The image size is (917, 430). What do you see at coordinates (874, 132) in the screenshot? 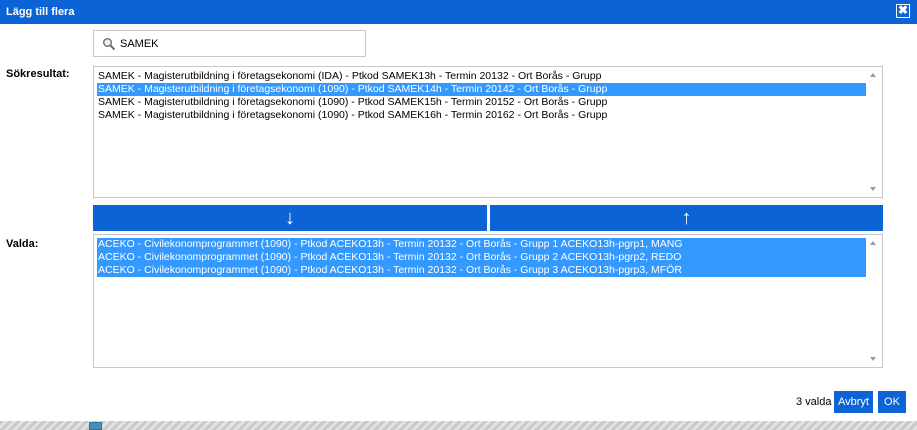
I see `results-scrollbar` at bounding box center [874, 132].